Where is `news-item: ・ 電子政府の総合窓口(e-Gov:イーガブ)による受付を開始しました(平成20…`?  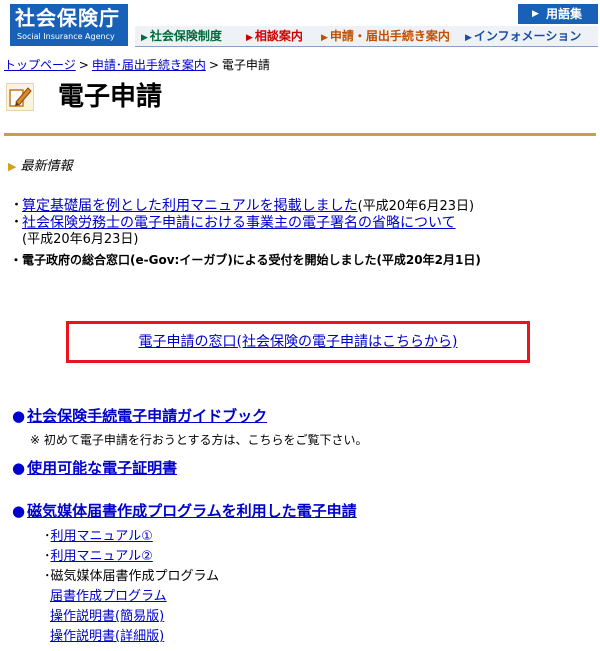 news-item: ・ 電子政府の総合窓口(e-Gov:イーガブ)による受付を開始しました(平成20… is located at coordinates (300, 260).